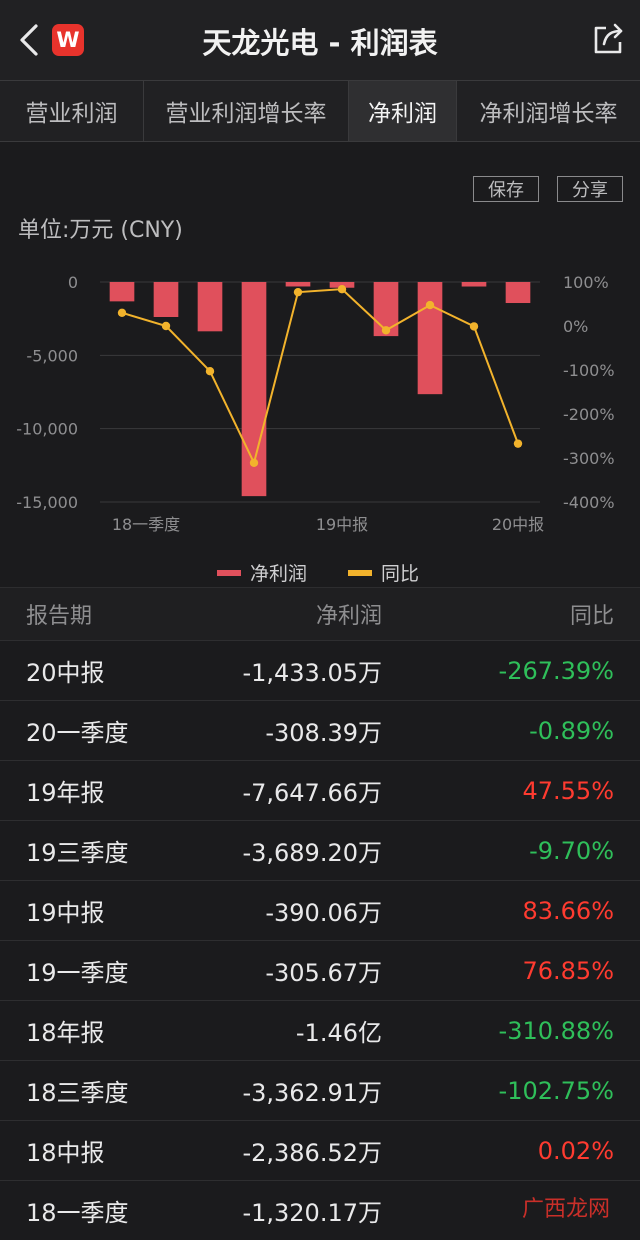  Describe the element at coordinates (286, 1030) in the screenshot. I see `row-net-profit: -1.46亿` at that location.